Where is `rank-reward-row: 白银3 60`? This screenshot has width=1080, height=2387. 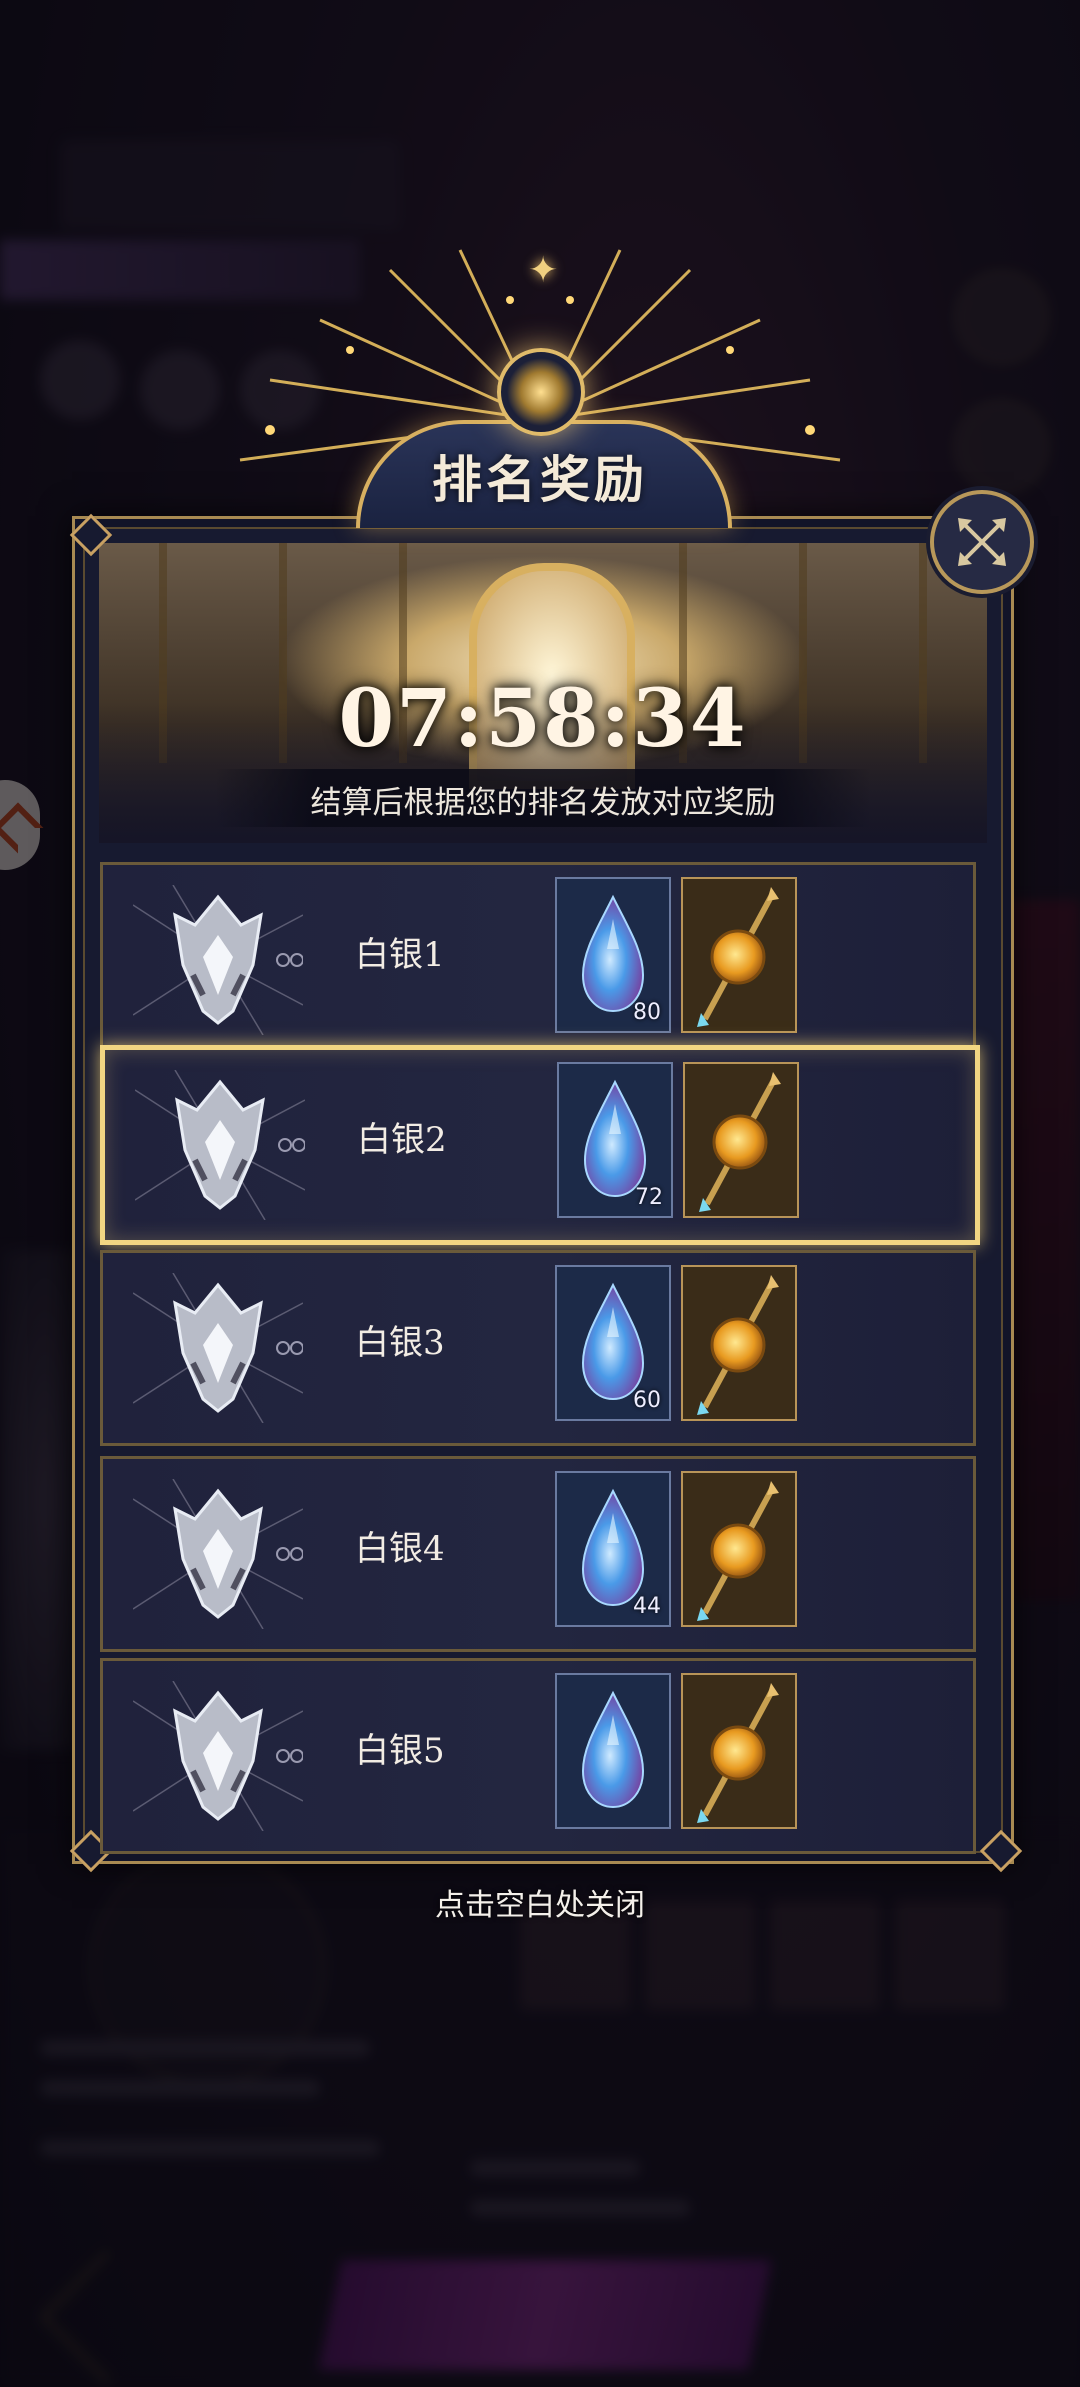 rank-reward-row: 白银3 60 is located at coordinates (538, 1348).